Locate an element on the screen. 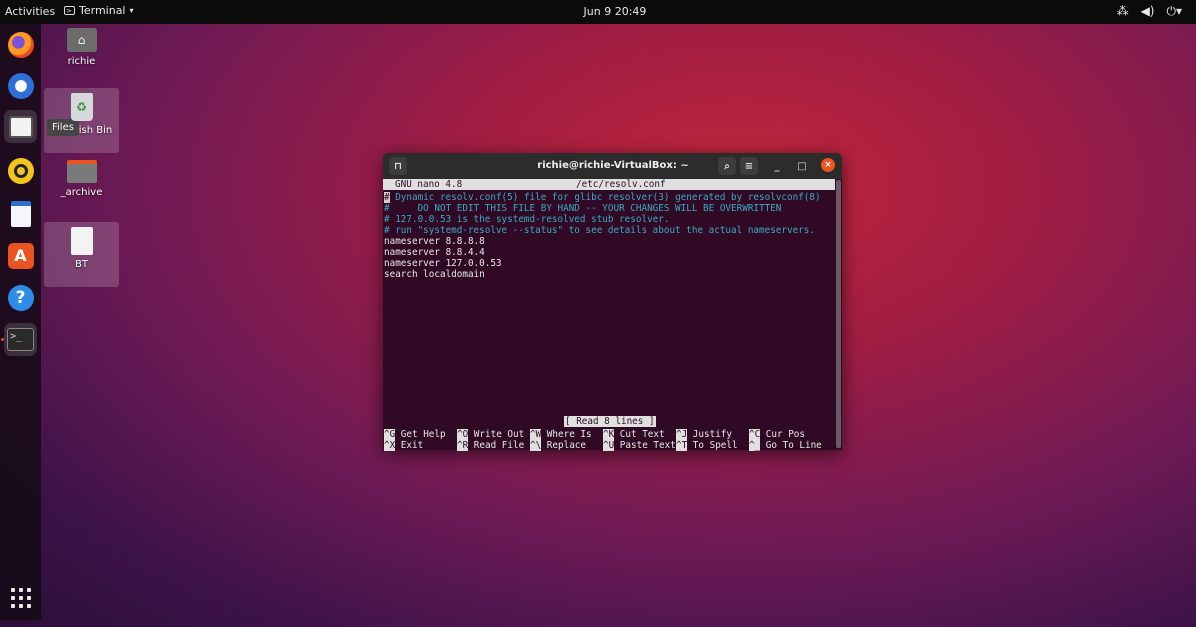 Image resolution: width=1196 pixels, height=627 pixels. hamburger-icon: ≡ is located at coordinates (749, 166).